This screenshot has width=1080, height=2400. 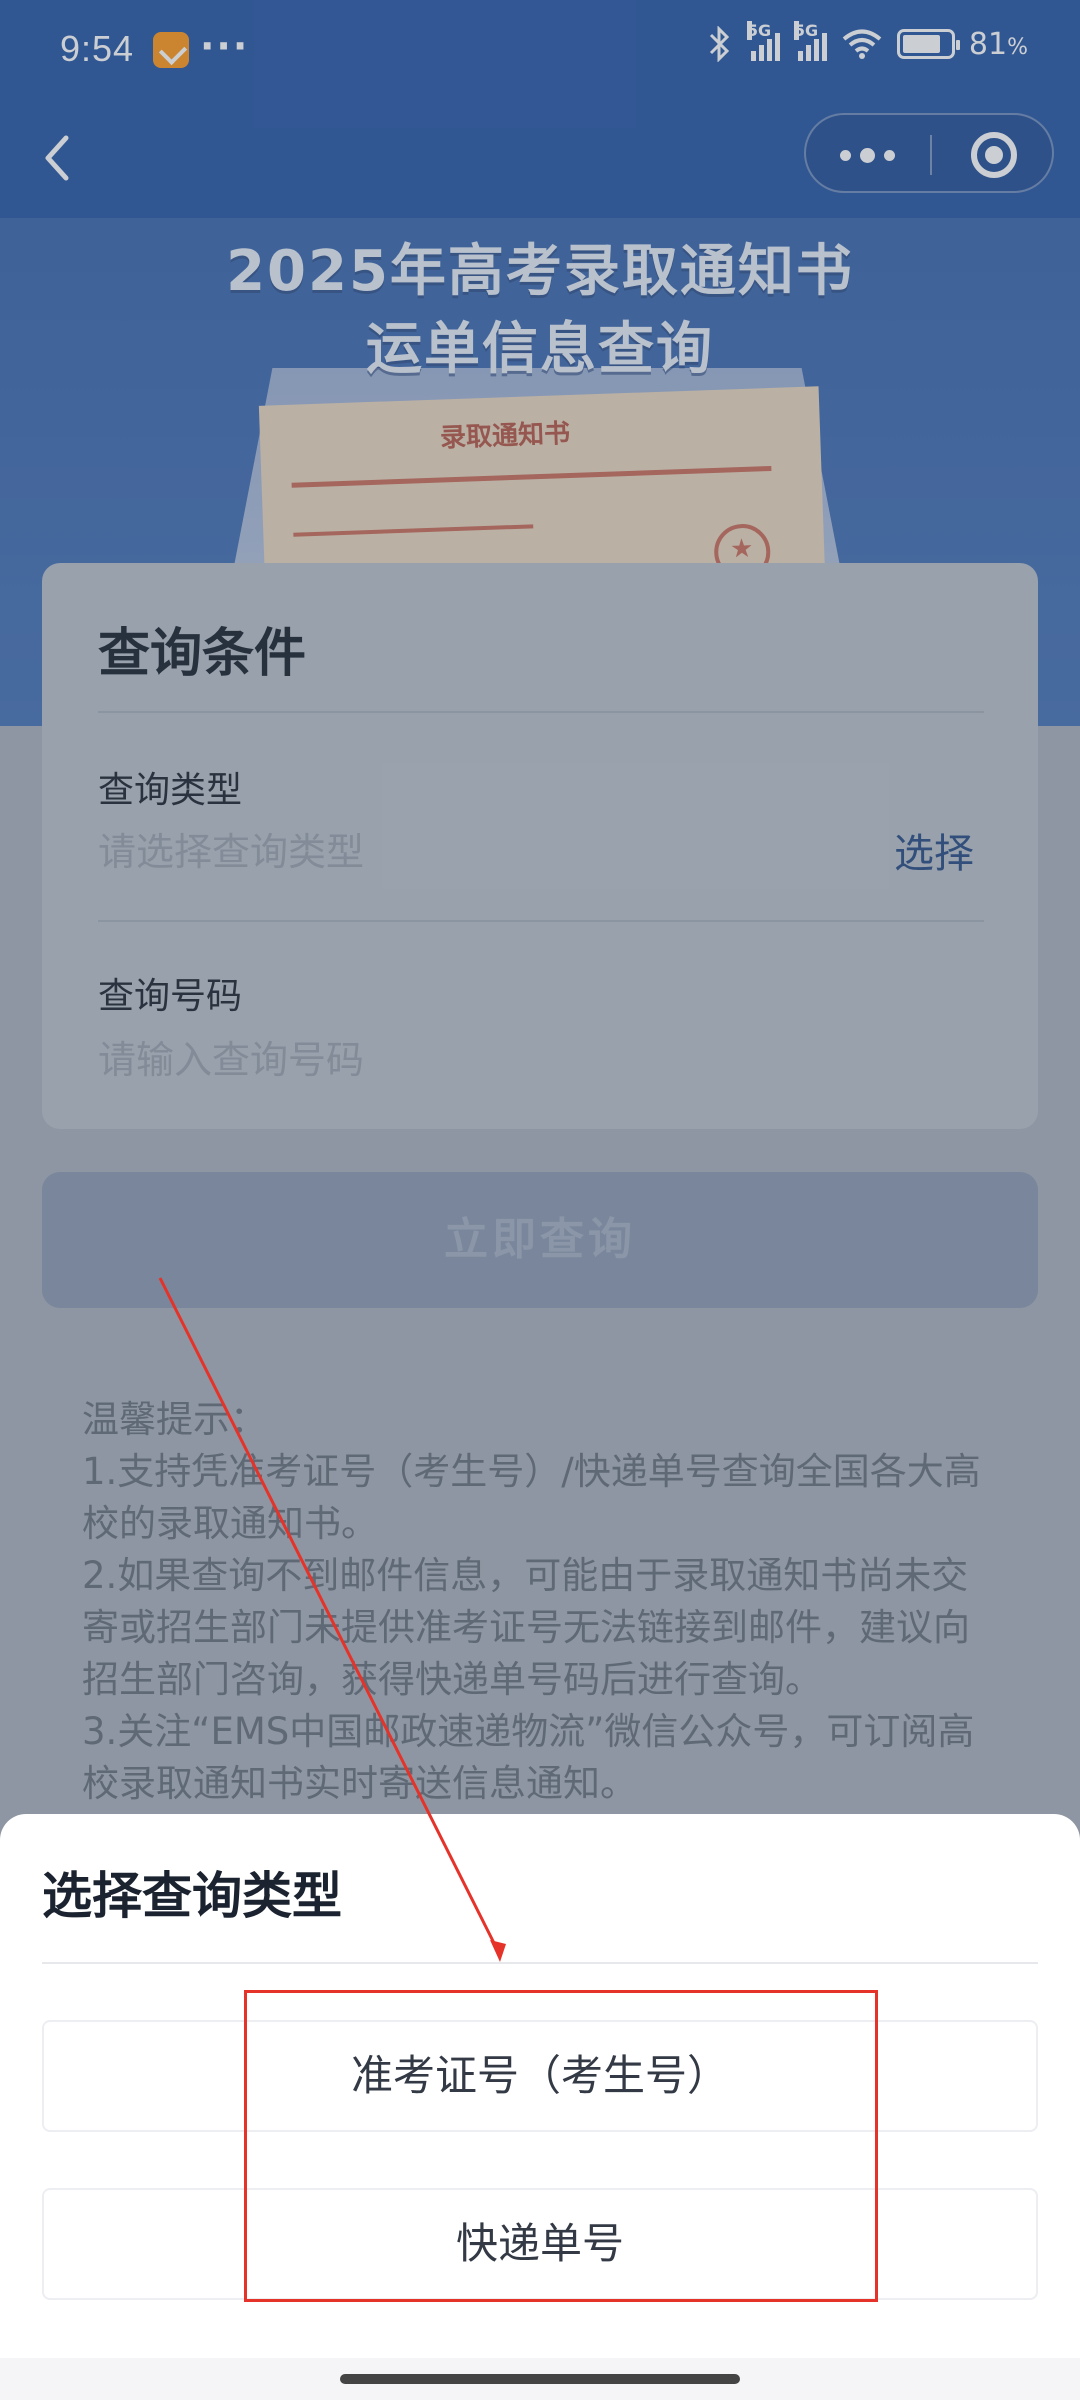 I want to click on status-time: 9:54, so click(x=97, y=48).